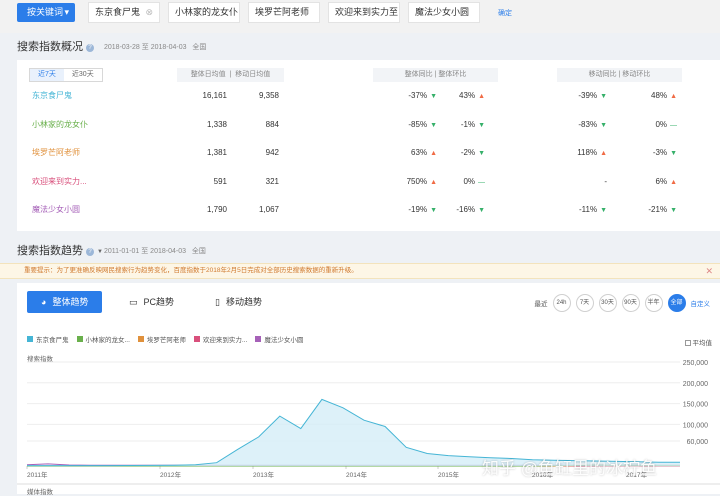  I want to click on x-tick-label: 2014年, so click(356, 474).